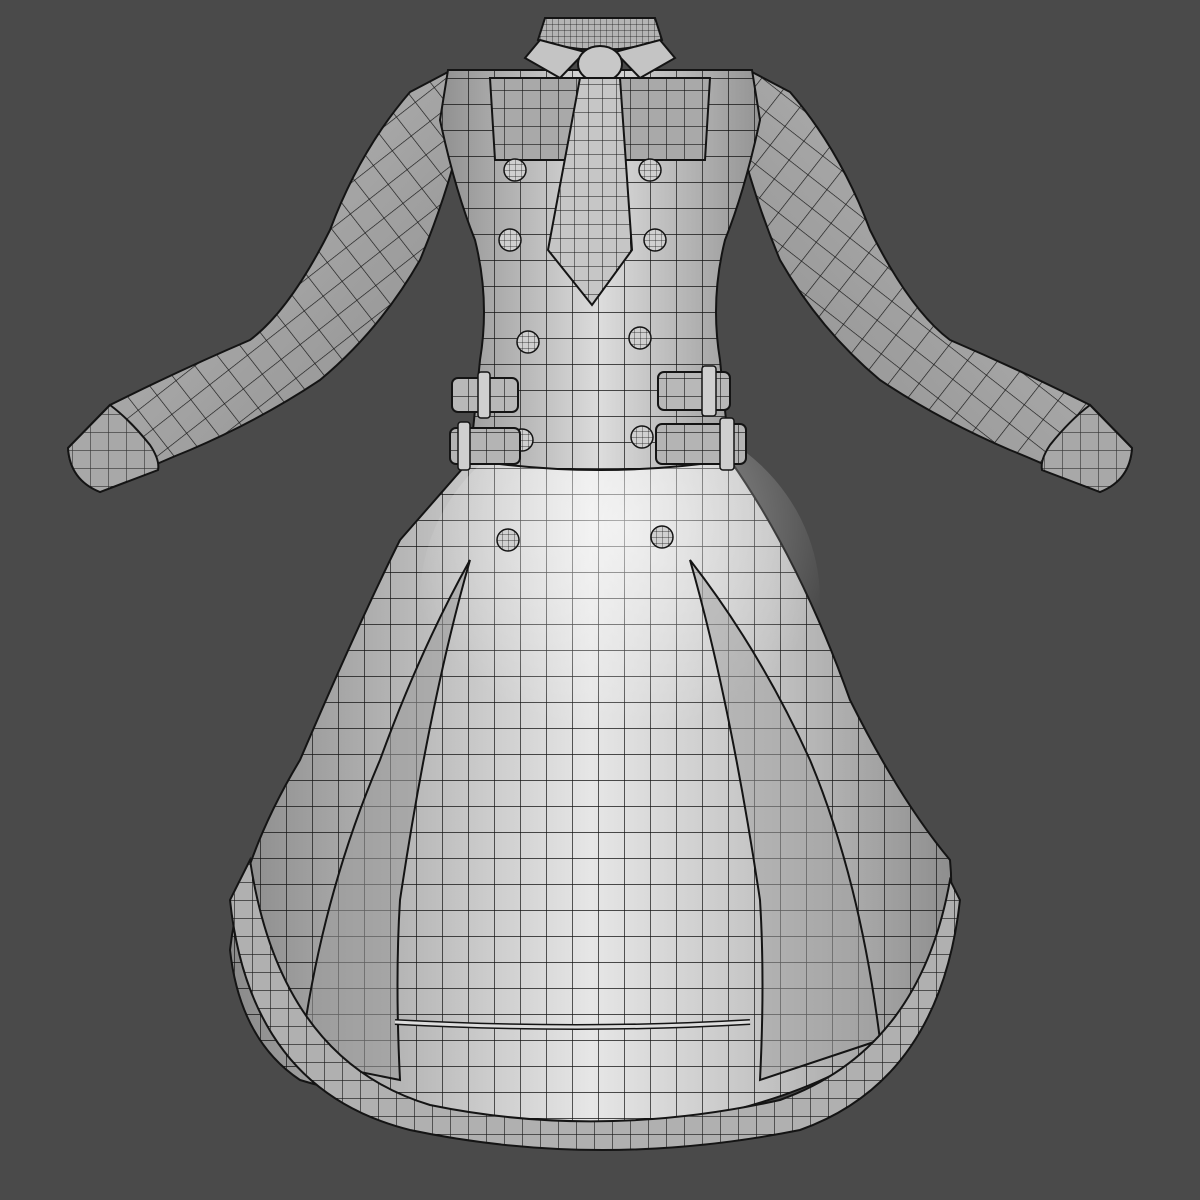 The width and height of the screenshot is (1200, 1200). I want to click on right-sleeve, so click(936, 282).